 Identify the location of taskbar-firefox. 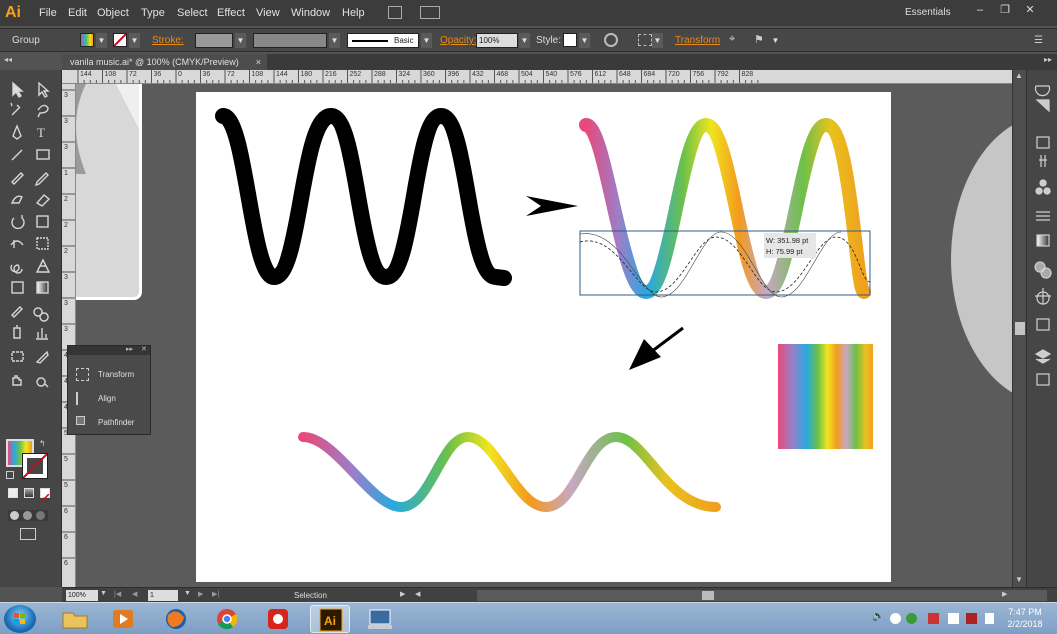
(176, 619).